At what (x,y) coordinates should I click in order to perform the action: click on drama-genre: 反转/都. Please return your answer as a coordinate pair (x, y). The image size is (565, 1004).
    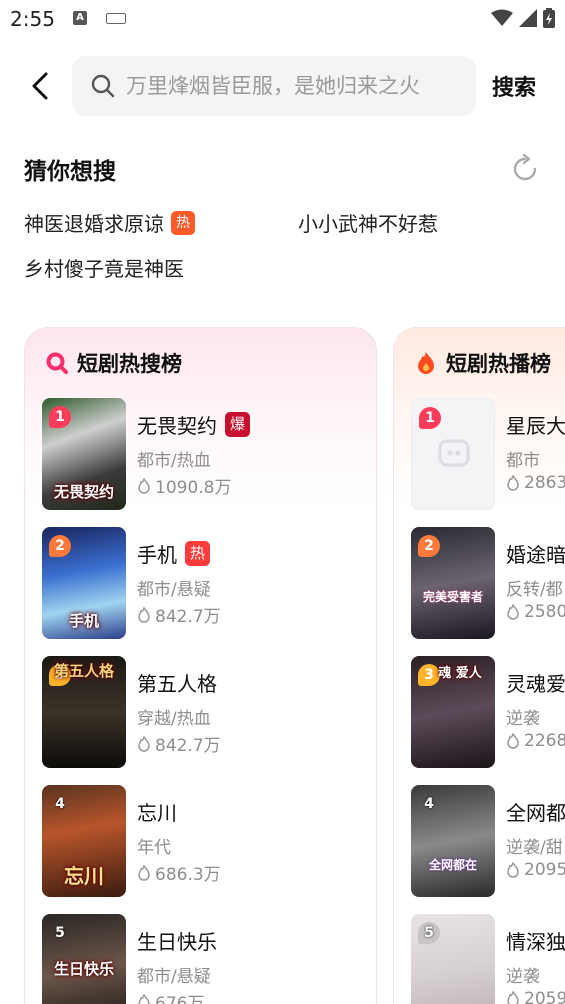
    Looking at the image, I should click on (534, 590).